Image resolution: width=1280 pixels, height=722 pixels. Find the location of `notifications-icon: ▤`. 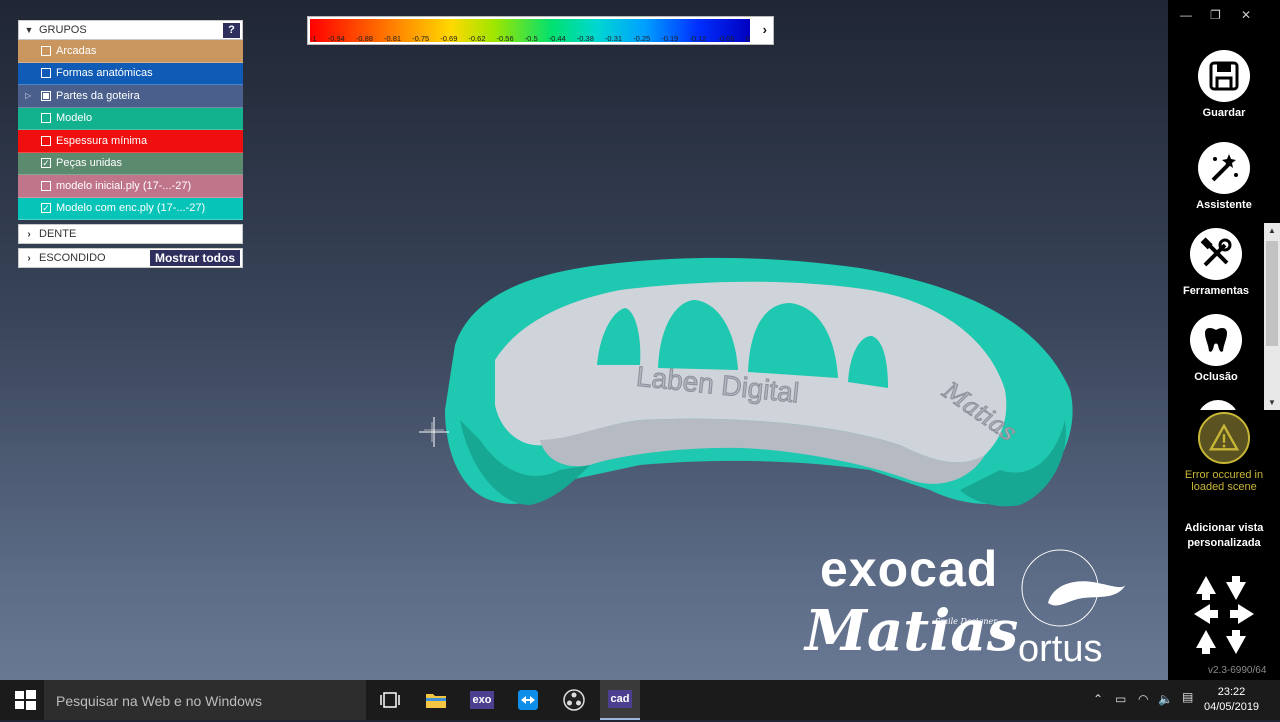

notifications-icon: ▤ is located at coordinates (1187, 697).